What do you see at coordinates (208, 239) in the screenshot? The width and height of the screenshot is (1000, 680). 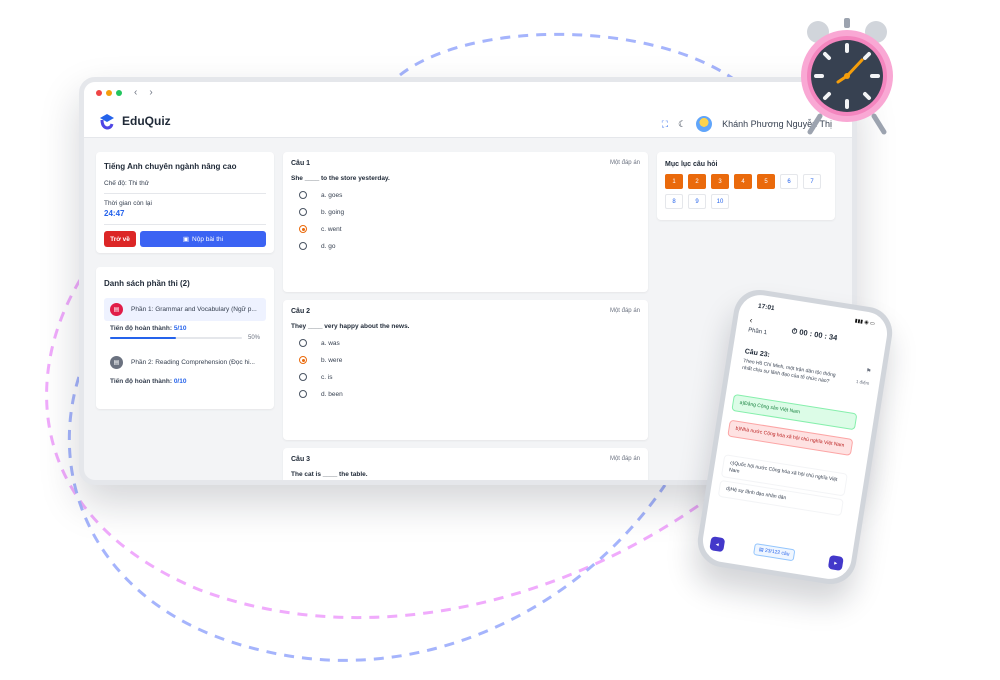 I see `submit-label: Nộp bài thi` at bounding box center [208, 239].